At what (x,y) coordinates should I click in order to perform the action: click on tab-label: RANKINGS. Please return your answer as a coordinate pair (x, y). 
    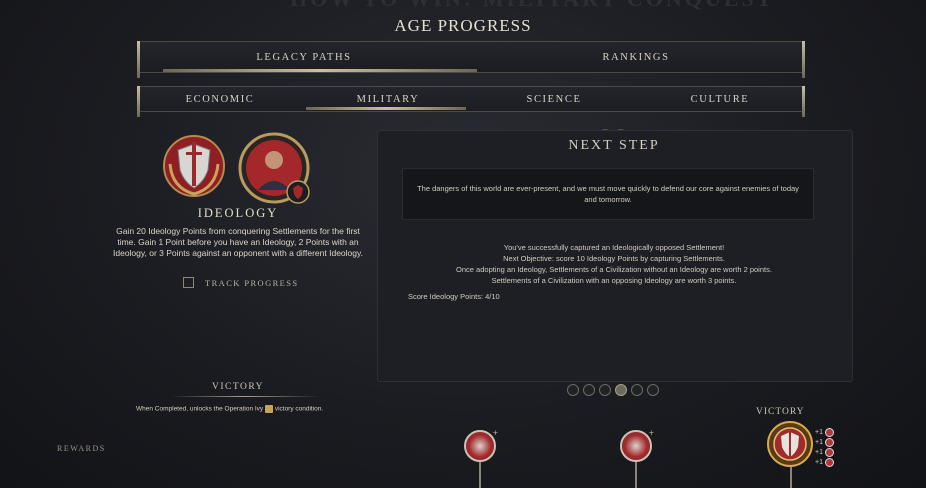
    Looking at the image, I should click on (636, 57).